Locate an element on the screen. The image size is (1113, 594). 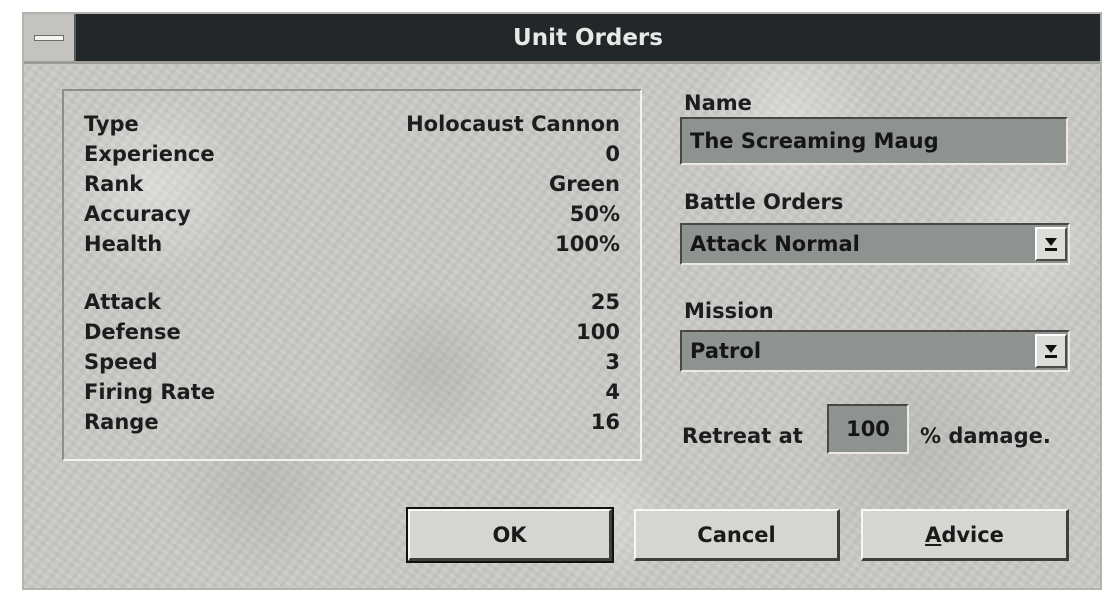
stat-label: Speed is located at coordinates (121, 362).